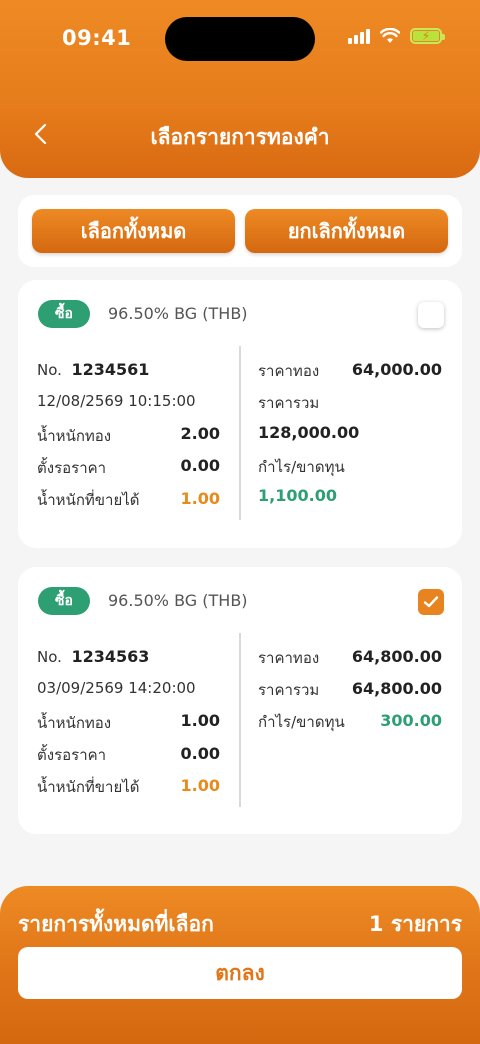  I want to click on total-value: 128,000.00, so click(309, 432).